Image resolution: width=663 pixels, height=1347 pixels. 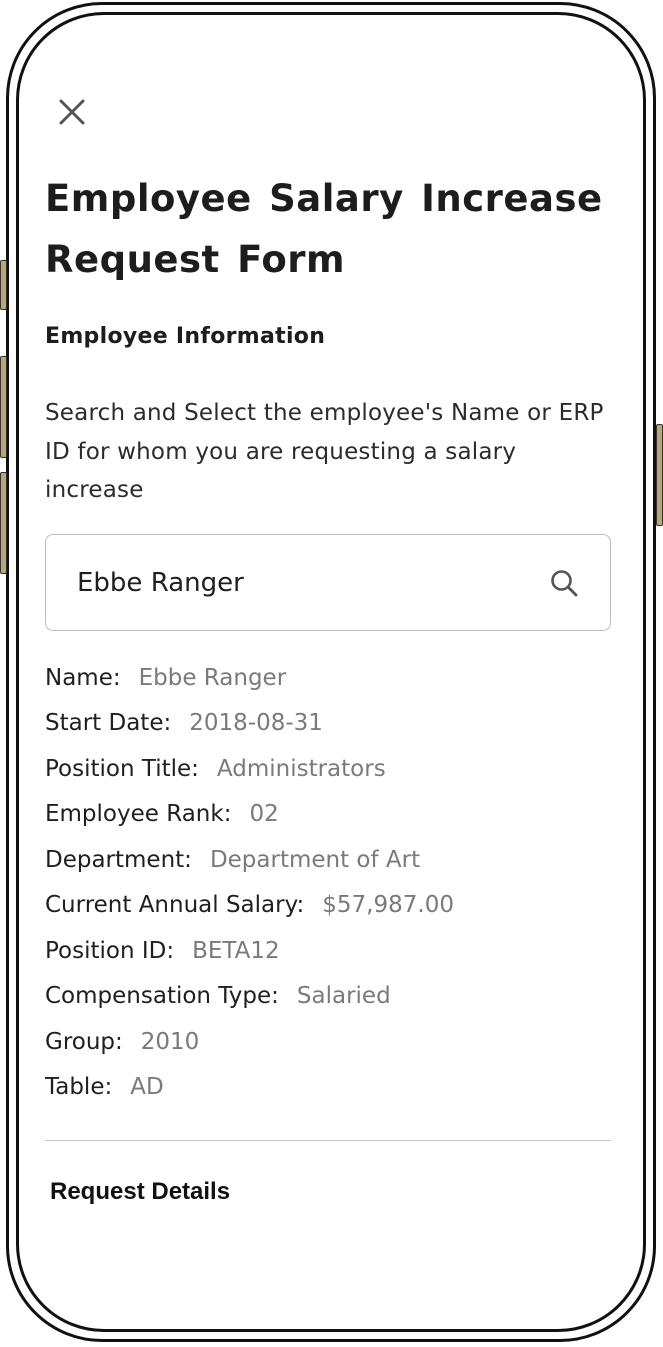 What do you see at coordinates (175, 905) in the screenshot?
I see `detail-label: Current Annual Salary:` at bounding box center [175, 905].